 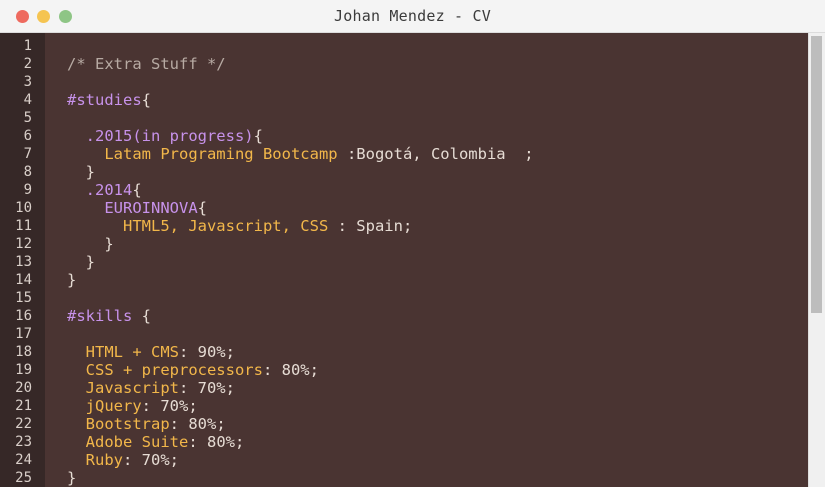 I want to click on line-number: 7, so click(x=27, y=154).